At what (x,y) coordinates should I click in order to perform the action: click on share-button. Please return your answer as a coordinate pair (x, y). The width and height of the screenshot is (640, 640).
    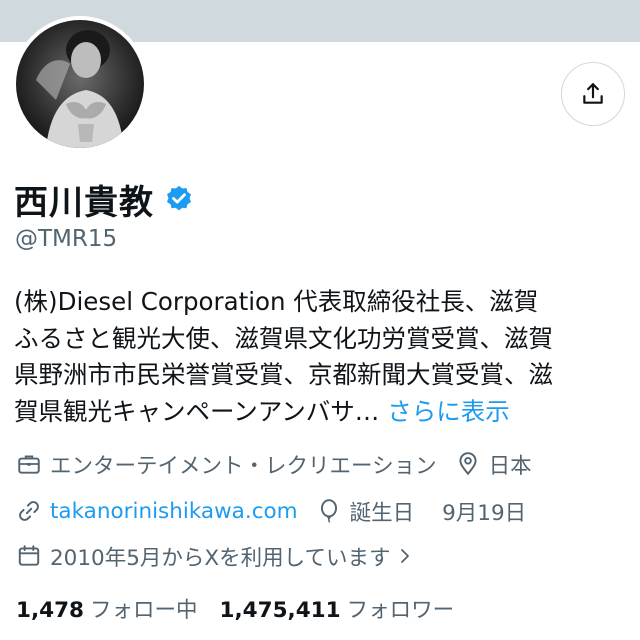
    Looking at the image, I should click on (593, 94).